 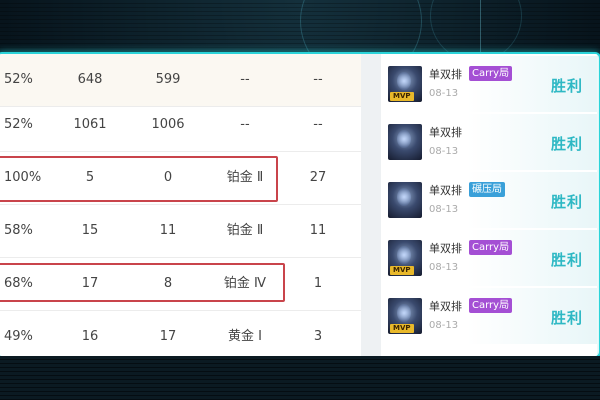 I want to click on rank-cell: 铂金 Ⅱ, so click(x=245, y=230).